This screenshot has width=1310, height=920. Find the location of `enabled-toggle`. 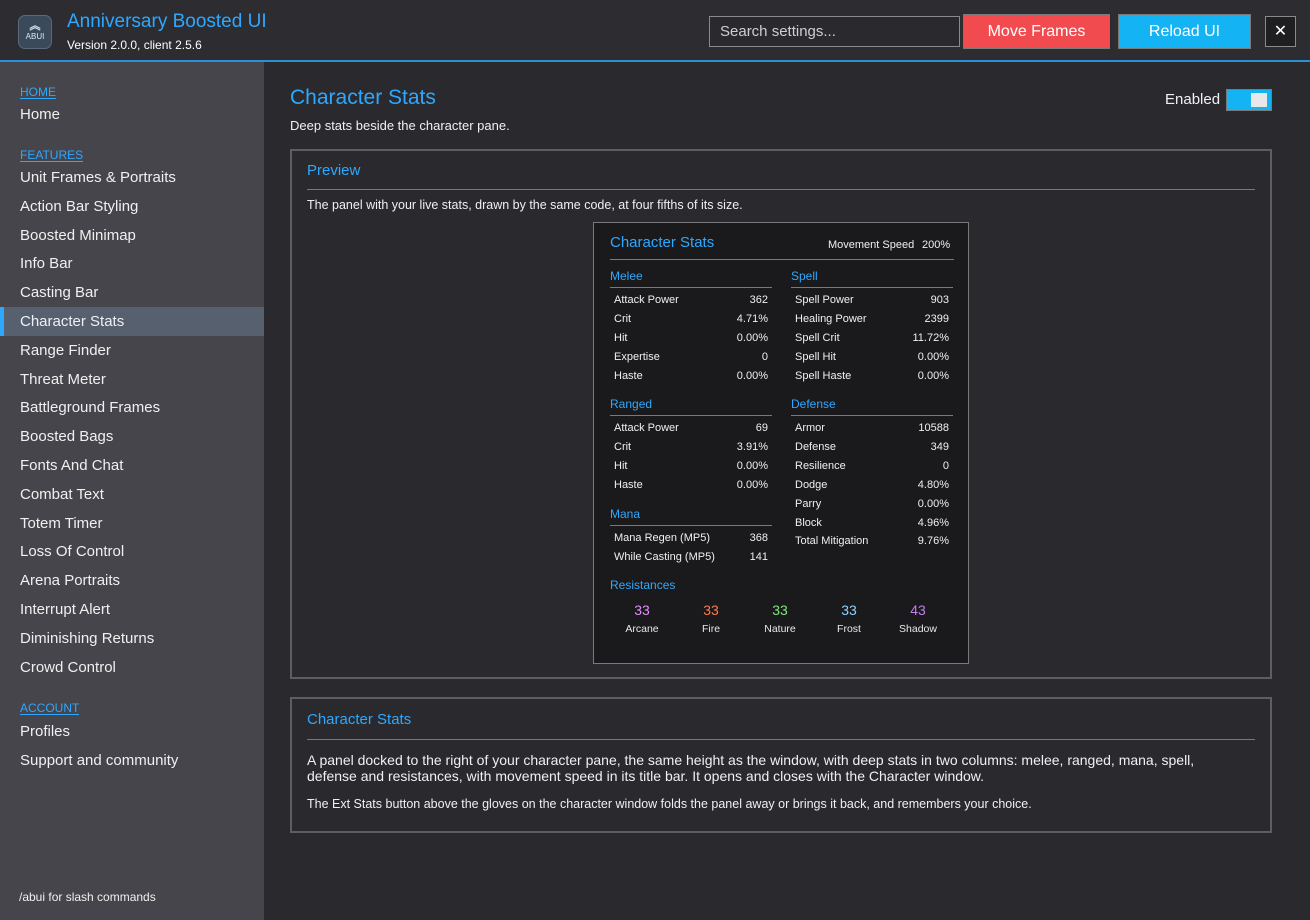

enabled-toggle is located at coordinates (1249, 100).